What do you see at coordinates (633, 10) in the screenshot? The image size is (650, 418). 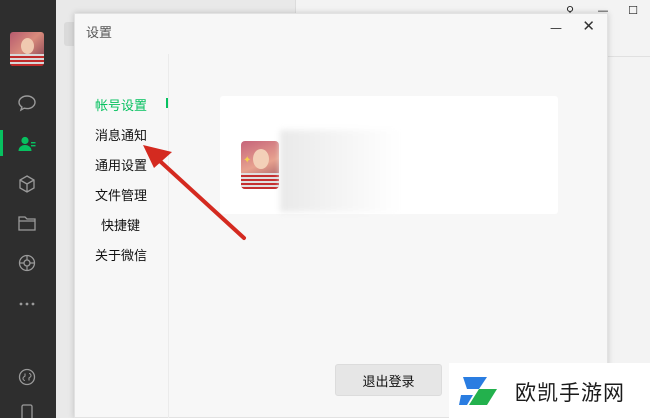 I see `maximize-window-button: ☐` at bounding box center [633, 10].